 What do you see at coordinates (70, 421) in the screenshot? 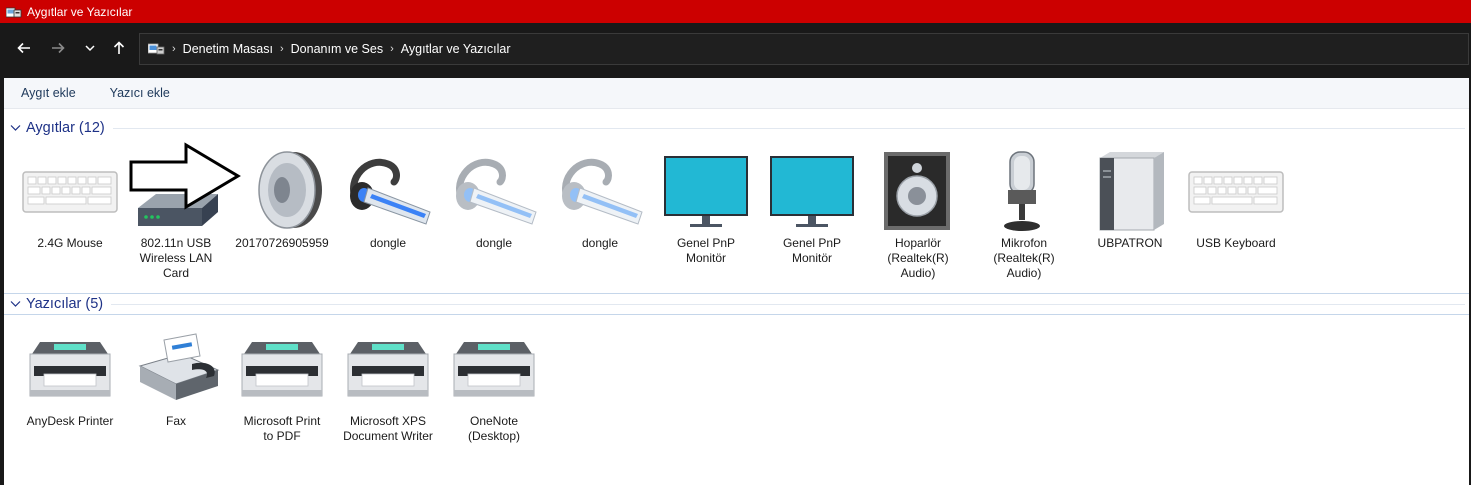
I see `printer-label: AnyDesk Printer` at bounding box center [70, 421].